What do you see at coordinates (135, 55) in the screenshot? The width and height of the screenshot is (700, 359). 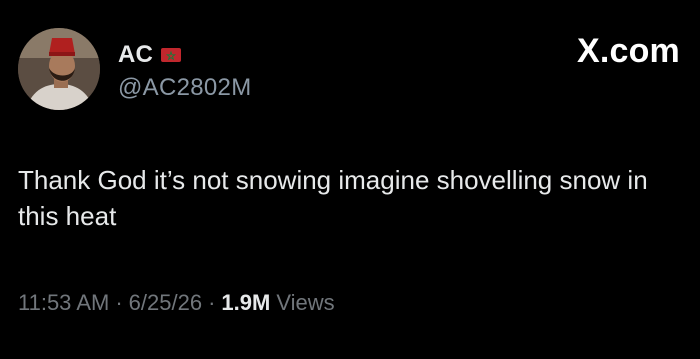 I see `display-name: AC` at bounding box center [135, 55].